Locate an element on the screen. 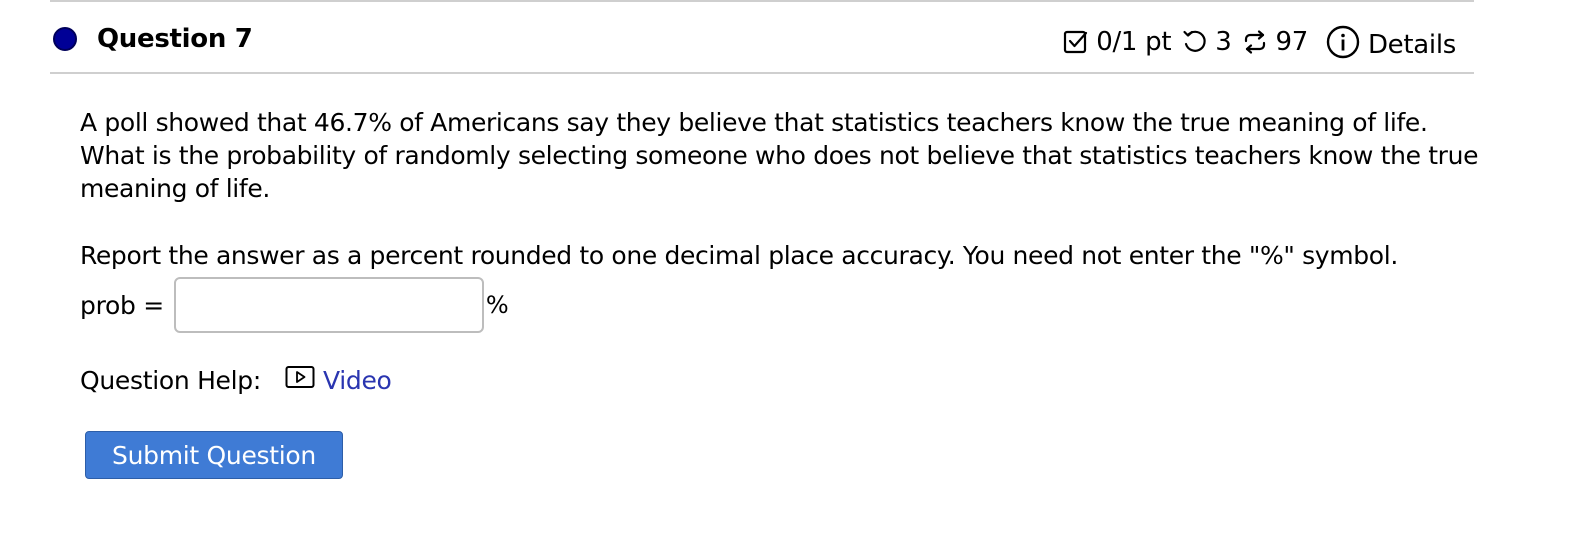 The image size is (1596, 536). video-play-icon is located at coordinates (304, 380).